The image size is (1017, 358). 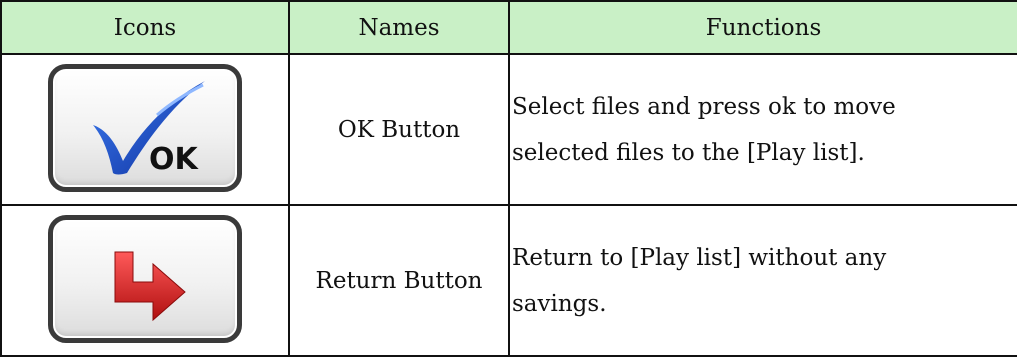 I want to click on function-line: selected files to the [Play list]., so click(x=688, y=152).